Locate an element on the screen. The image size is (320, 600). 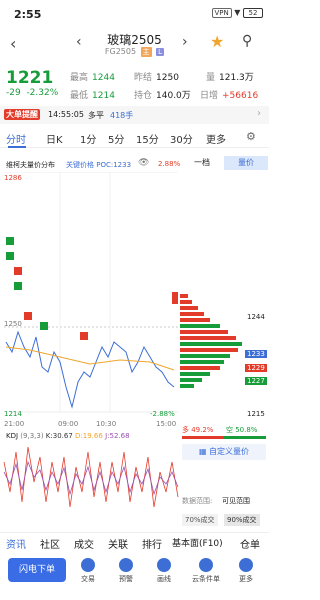
large-order-alert: 大单提醒 14:55:05 多平 418手 › is located at coordinates (134, 115).